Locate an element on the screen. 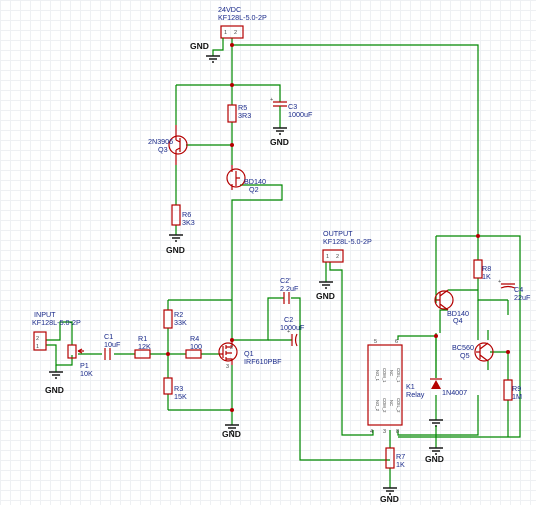  transistor-q2: BD140 Q2 is located at coordinates (246, 179).